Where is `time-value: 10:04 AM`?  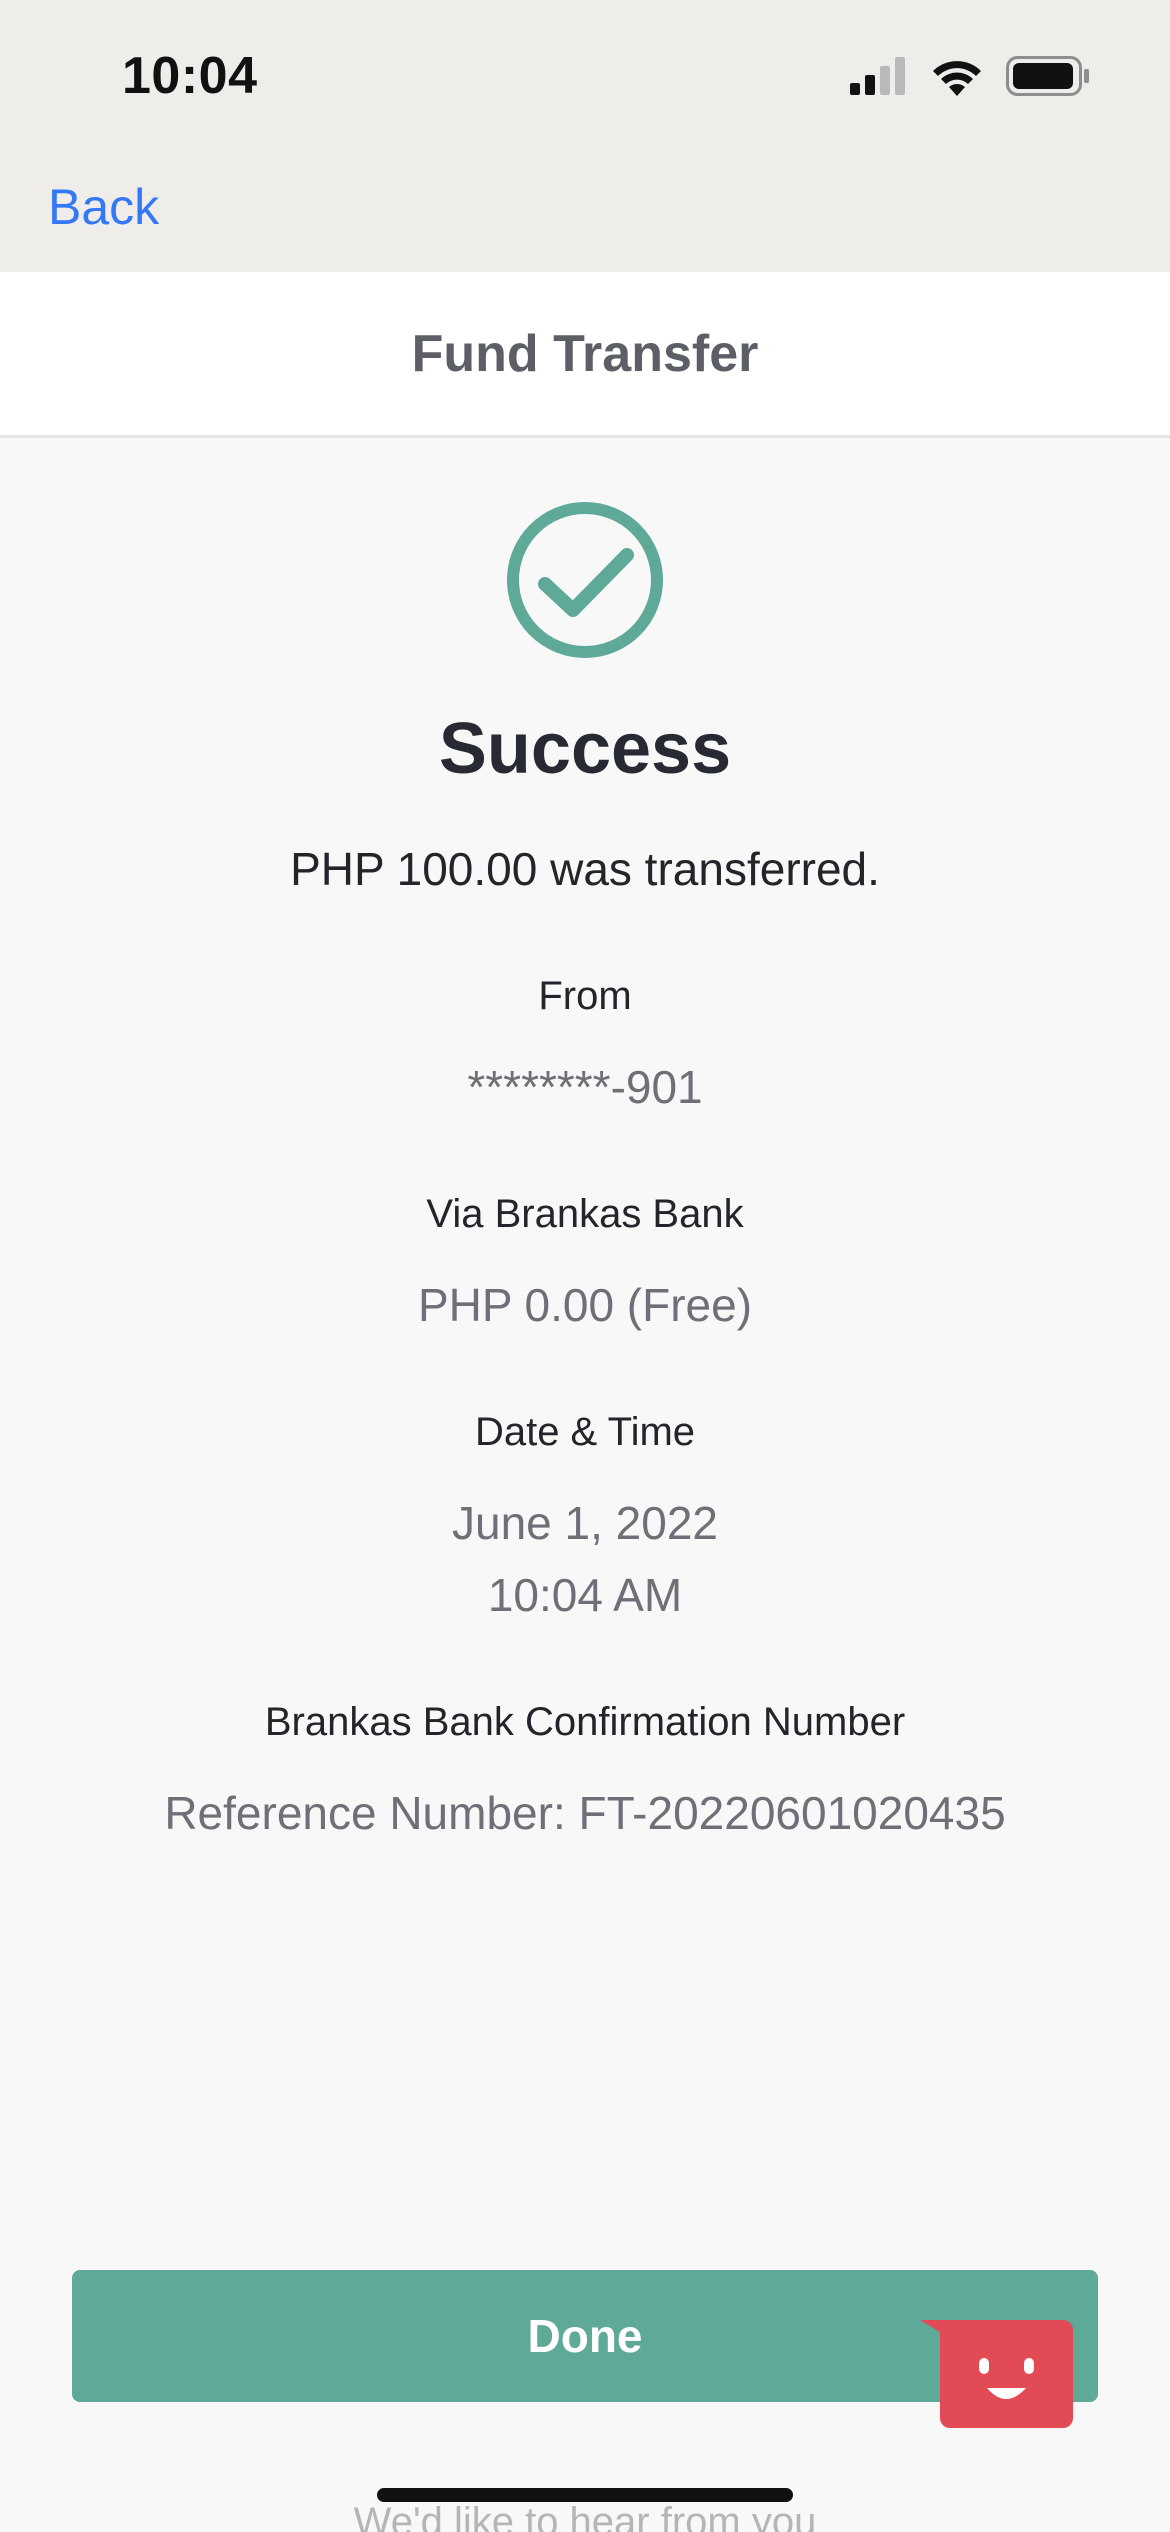
time-value: 10:04 AM is located at coordinates (585, 1595).